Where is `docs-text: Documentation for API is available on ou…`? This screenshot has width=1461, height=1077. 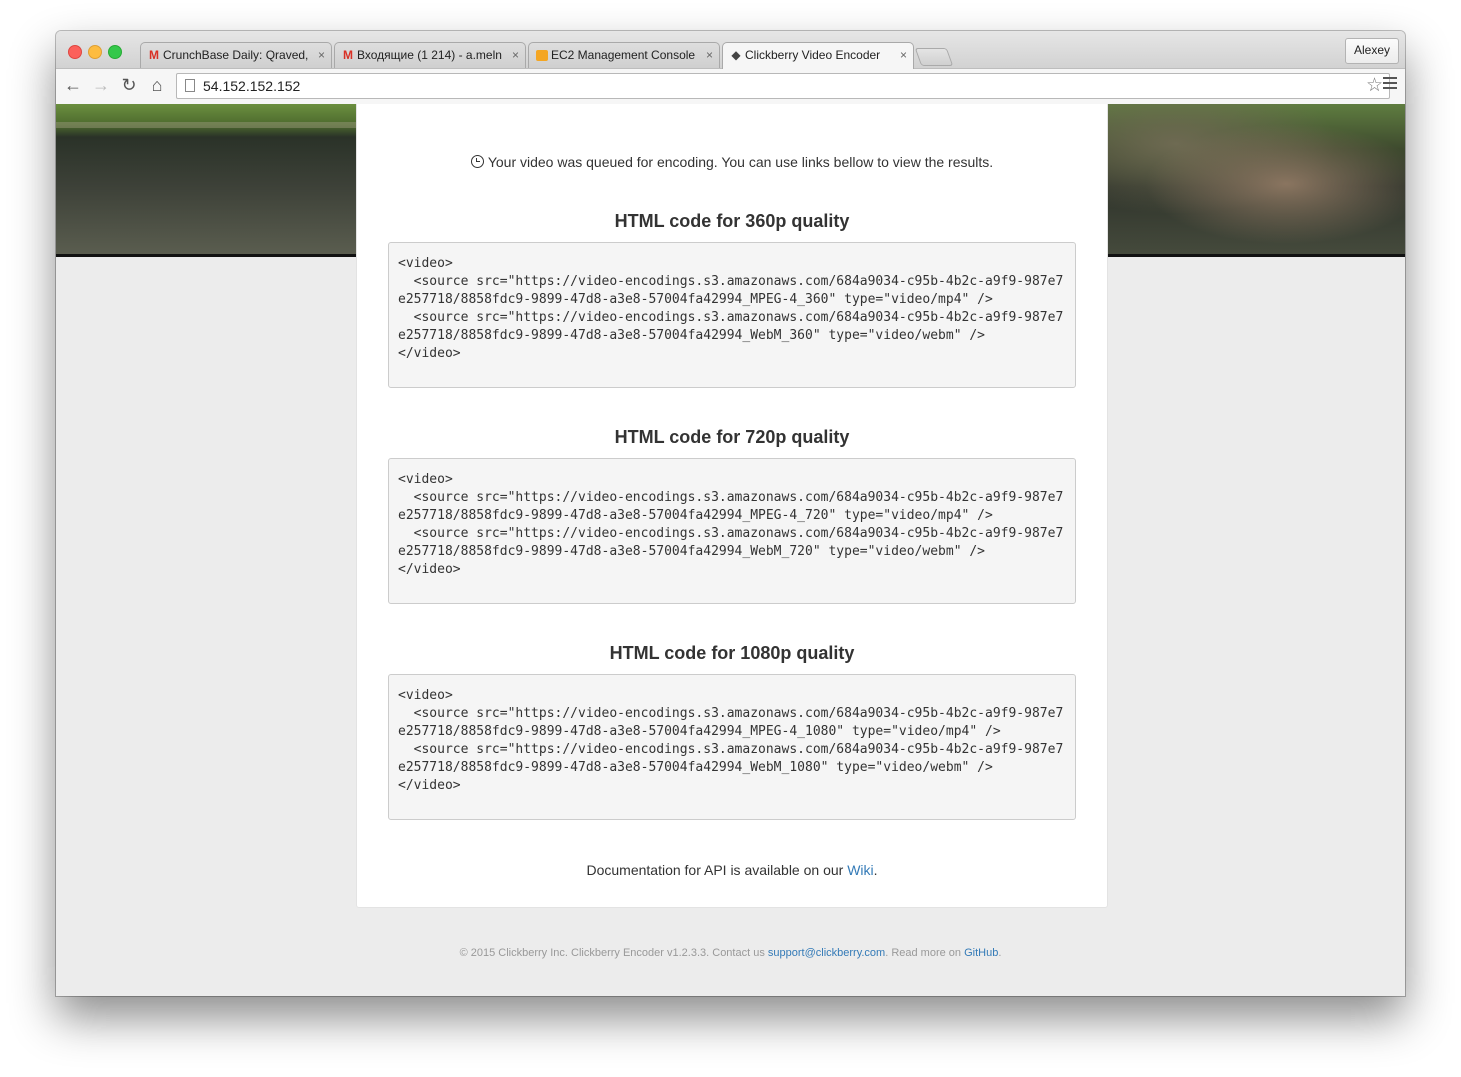
docs-text: Documentation for API is available on ou… is located at coordinates (717, 870).